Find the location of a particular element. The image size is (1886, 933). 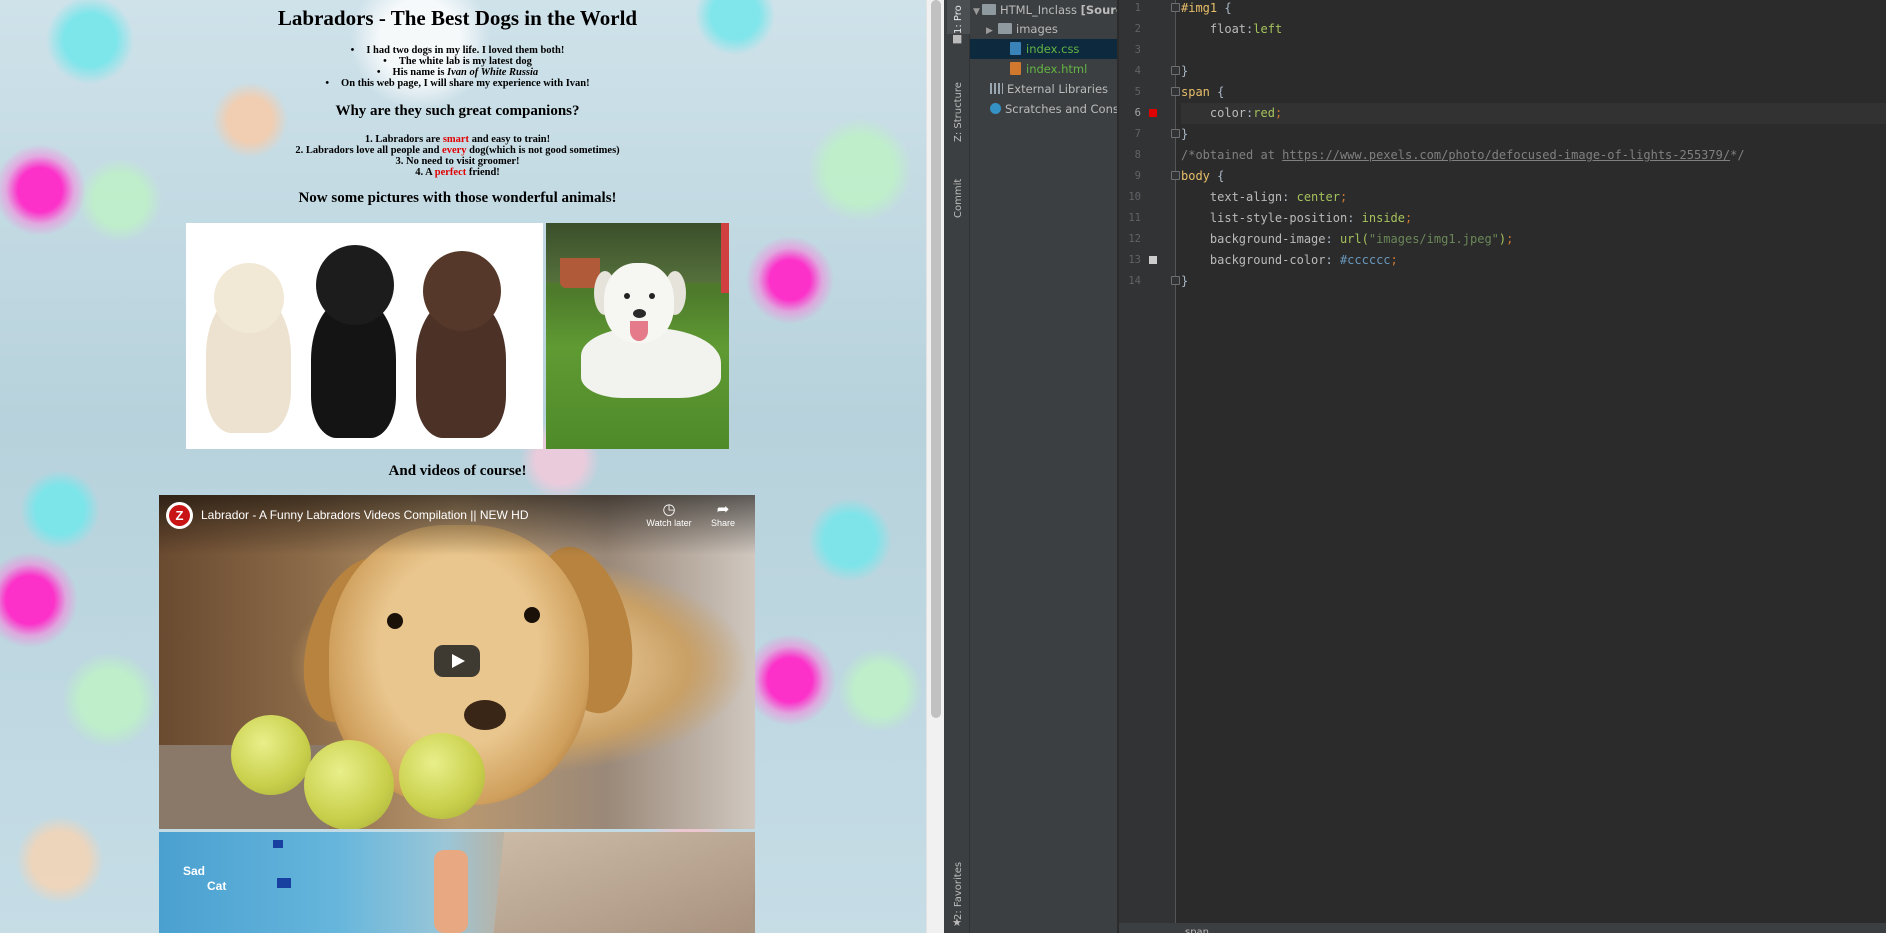

color-swatch-red is located at coordinates (1153, 113).